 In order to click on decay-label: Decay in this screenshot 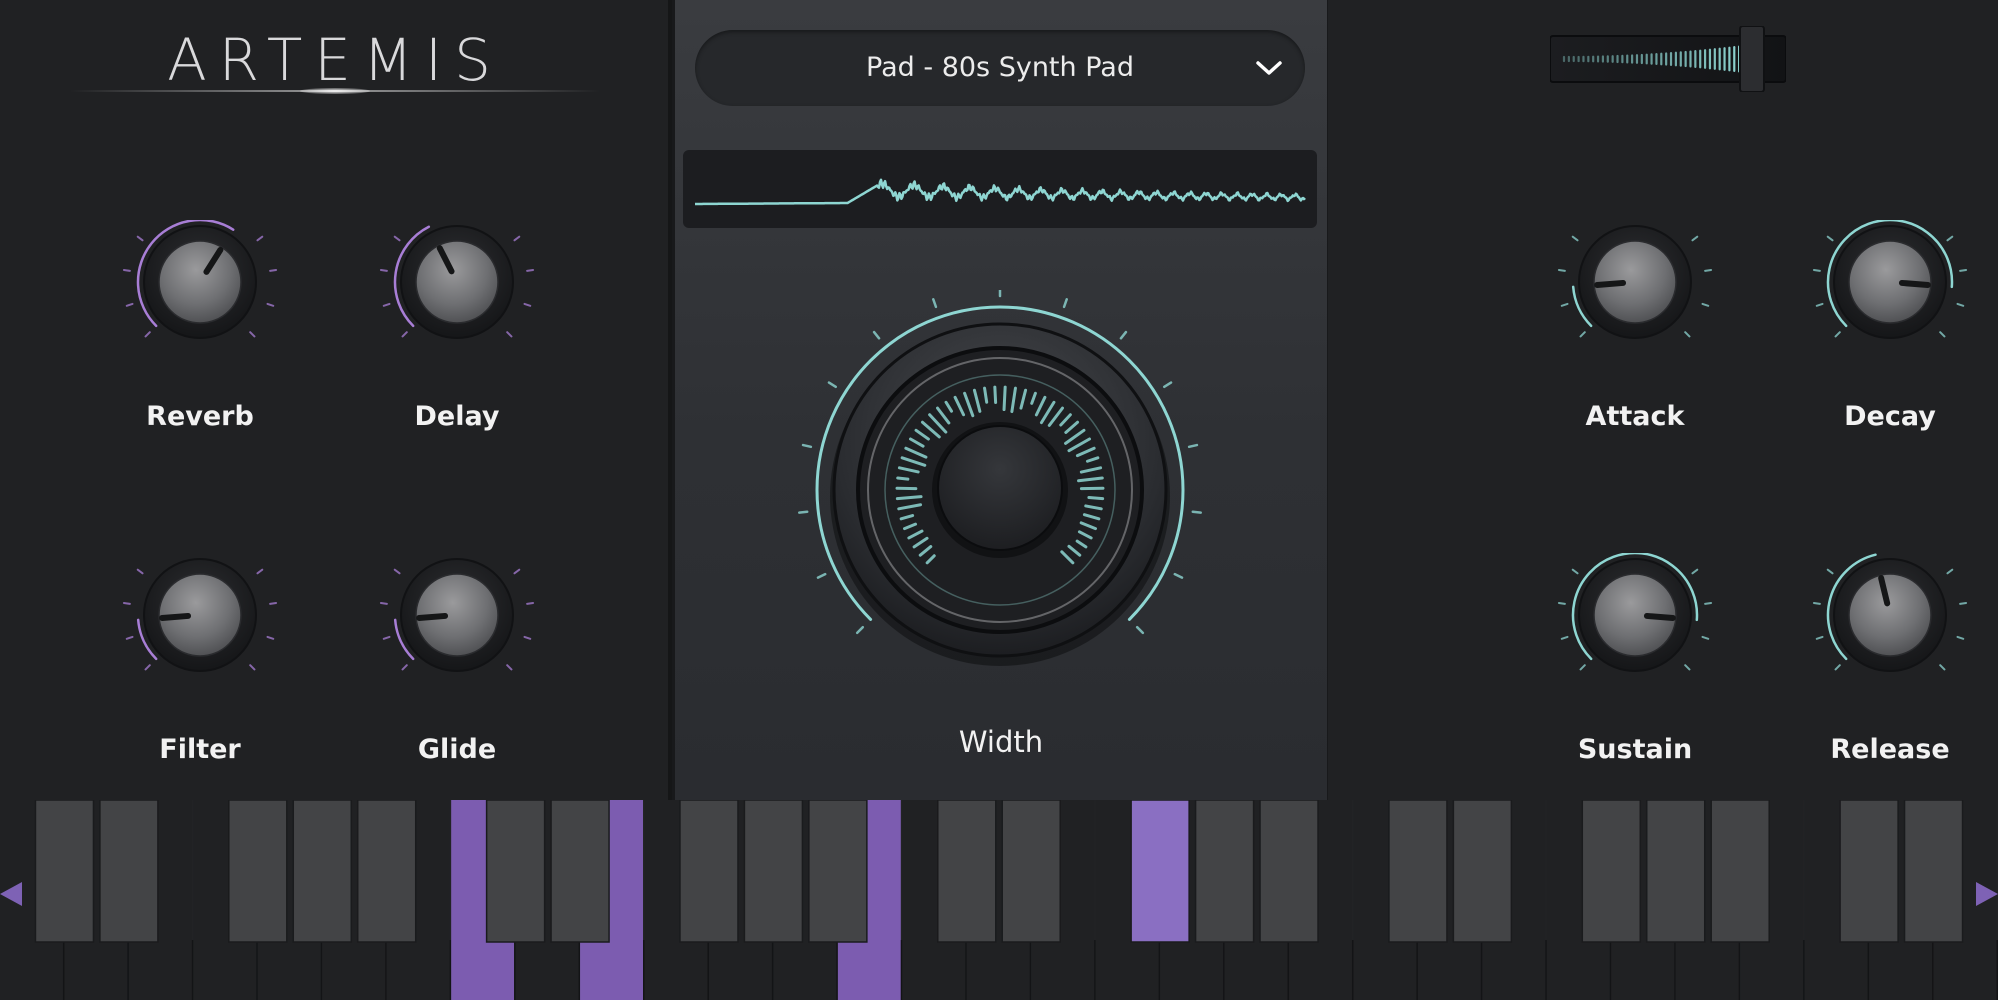, I will do `click(1890, 416)`.